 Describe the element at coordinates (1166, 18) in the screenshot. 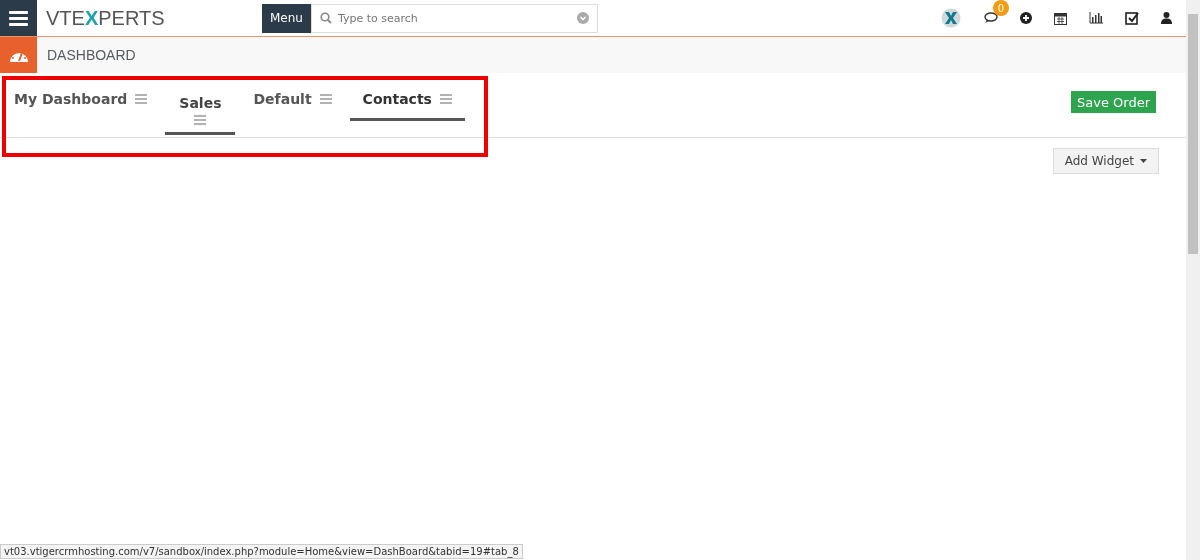

I see `user-icon` at that location.